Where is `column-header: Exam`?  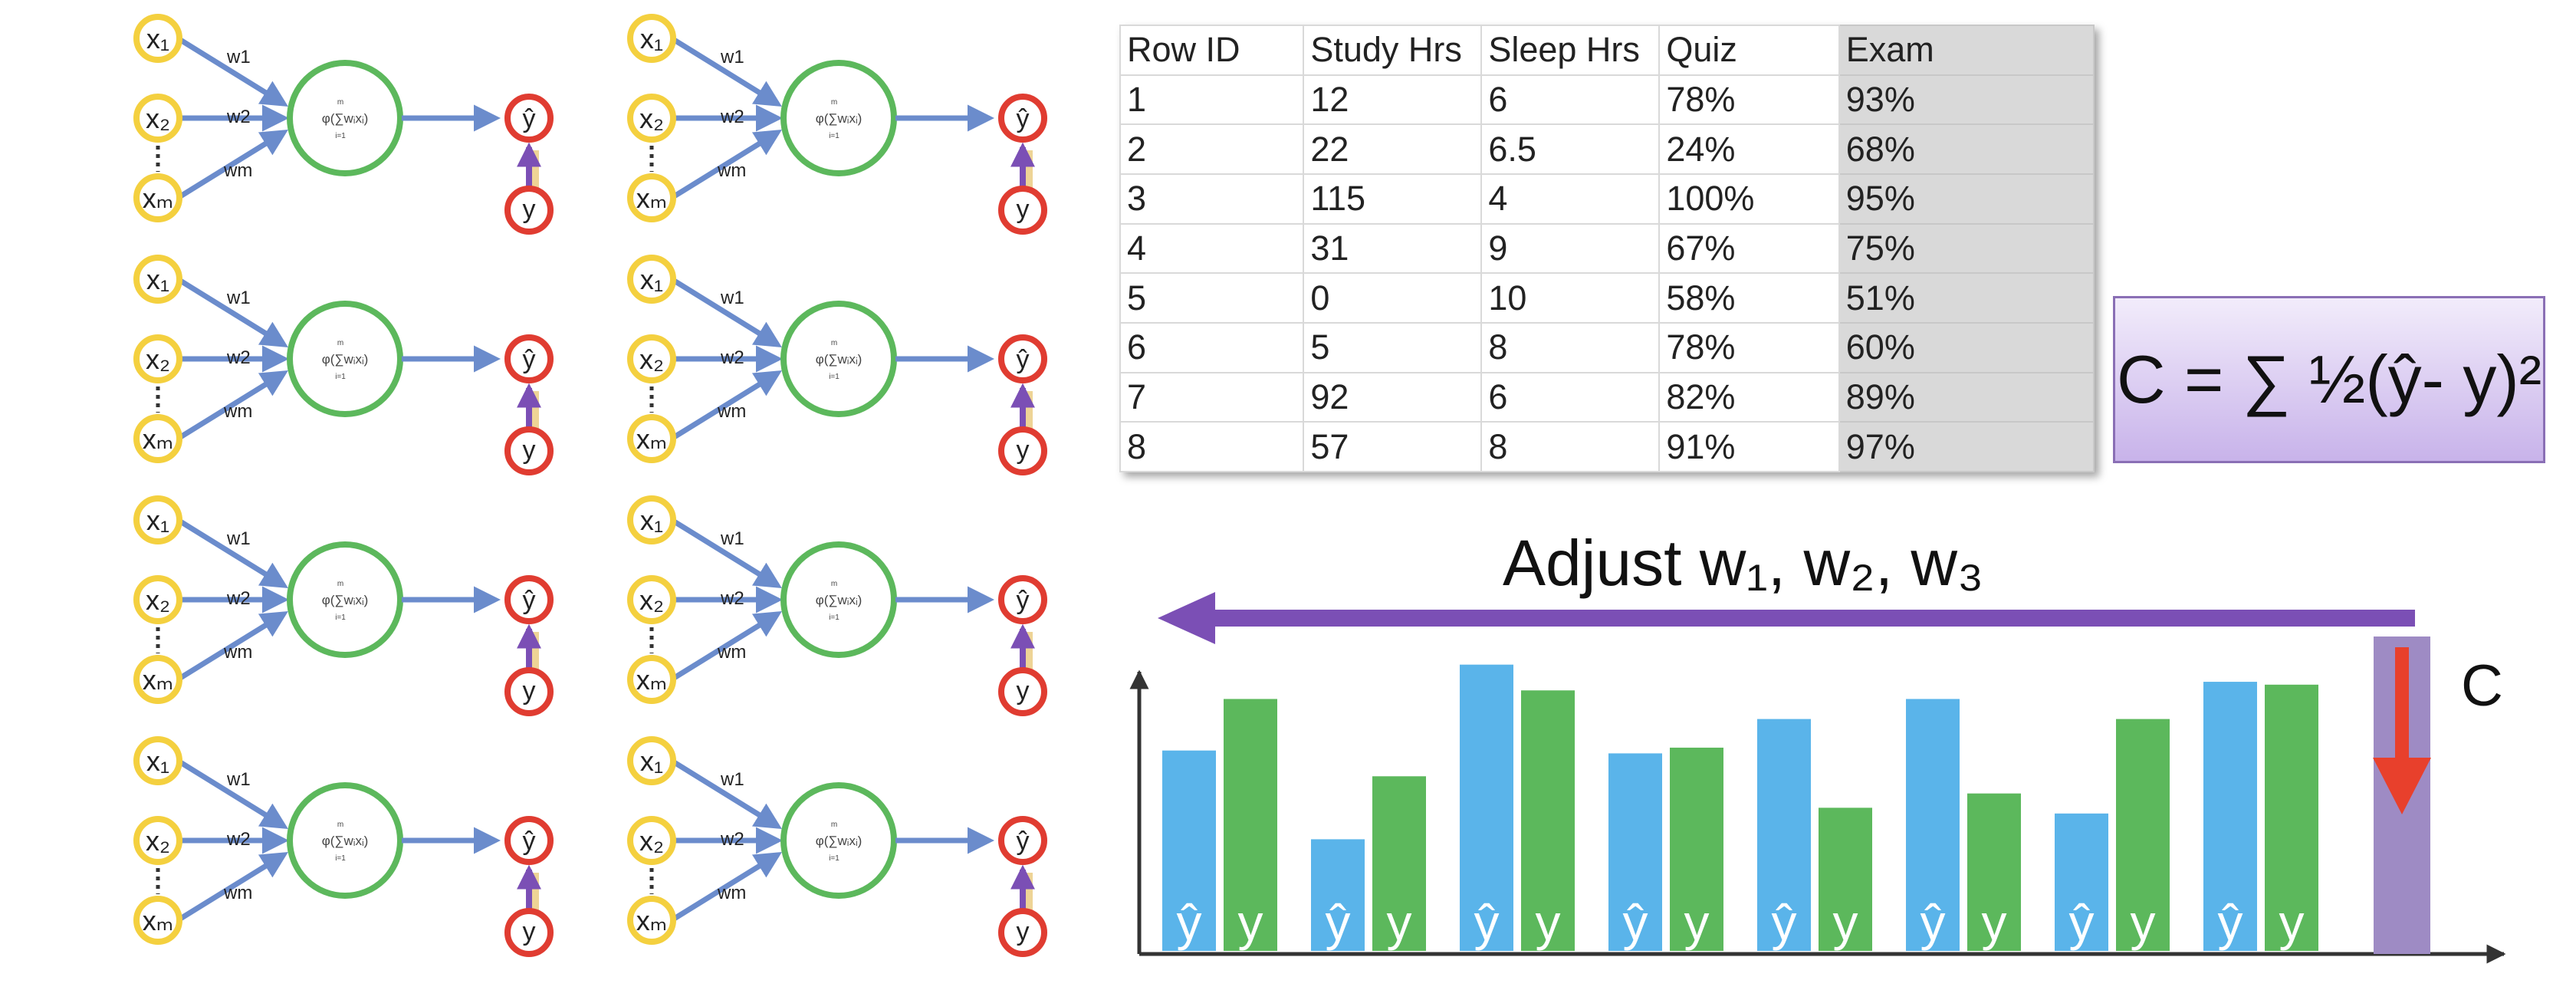
column-header: Exam is located at coordinates (1967, 51).